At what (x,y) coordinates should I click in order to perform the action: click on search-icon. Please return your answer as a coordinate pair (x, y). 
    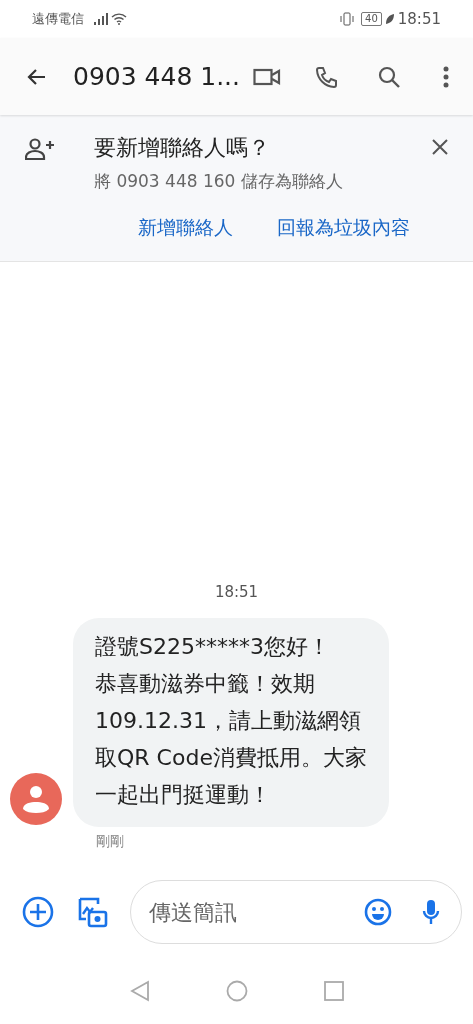
    Looking at the image, I should click on (389, 76).